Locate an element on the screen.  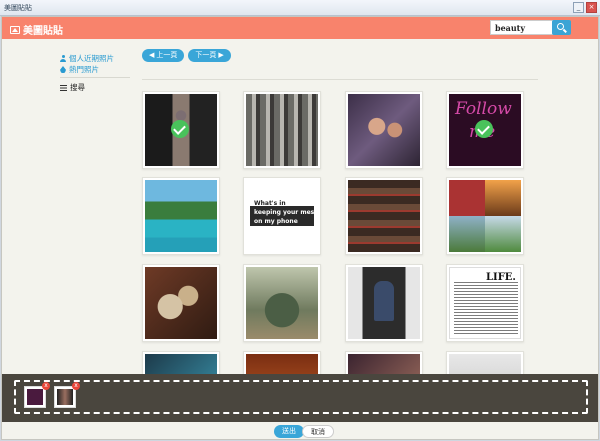
sidebar-item-label: 個人近期照片 is located at coordinates (91, 58).